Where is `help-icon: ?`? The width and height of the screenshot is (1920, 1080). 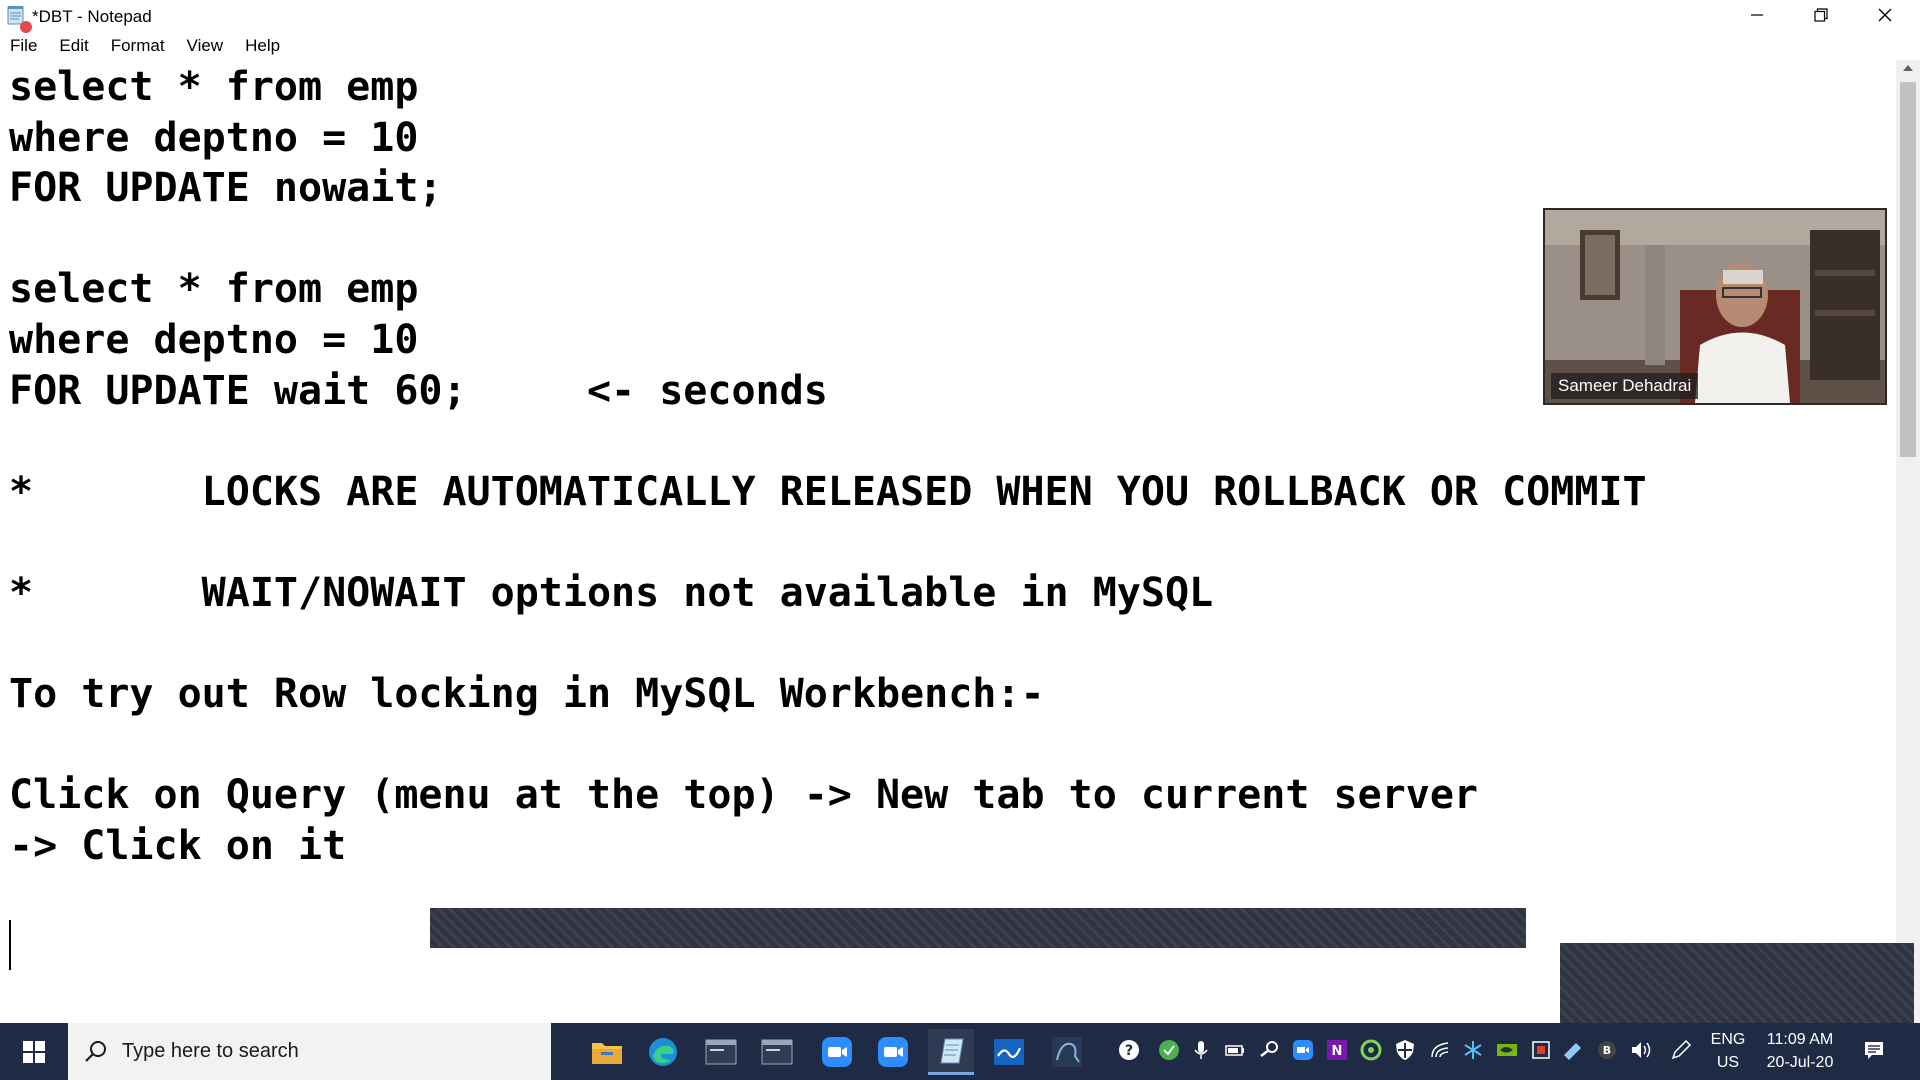
help-icon: ? is located at coordinates (1129, 1050).